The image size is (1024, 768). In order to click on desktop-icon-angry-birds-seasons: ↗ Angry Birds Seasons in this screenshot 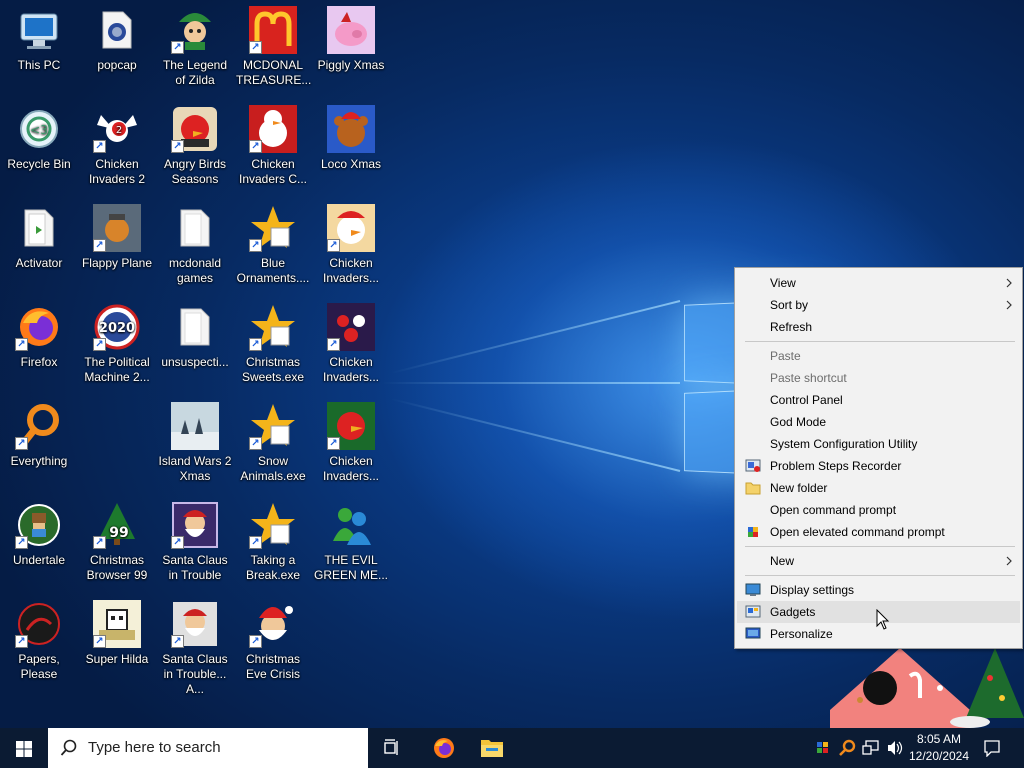, I will do `click(195, 143)`.